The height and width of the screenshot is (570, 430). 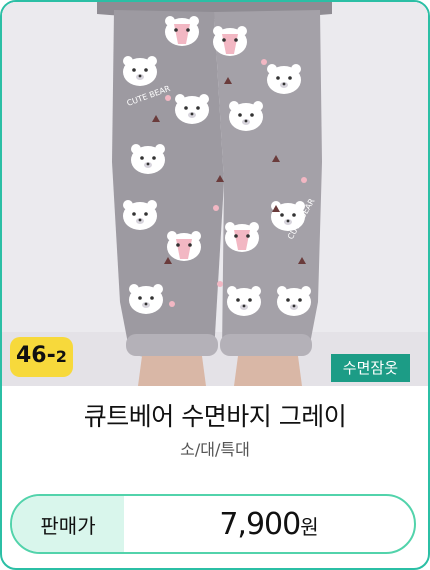 What do you see at coordinates (36, 355) in the screenshot?
I see `product-code-main: 46-` at bounding box center [36, 355].